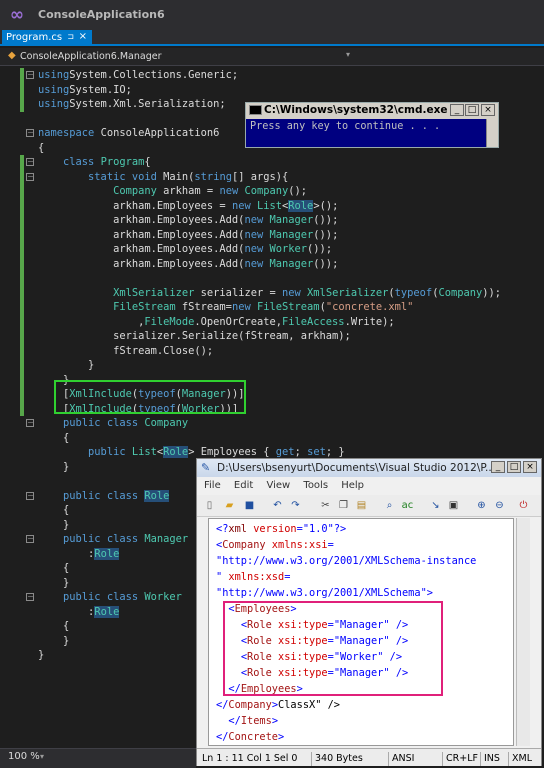  Describe the element at coordinates (206, 467) in the screenshot. I see `notepad-icon: ✎` at that location.